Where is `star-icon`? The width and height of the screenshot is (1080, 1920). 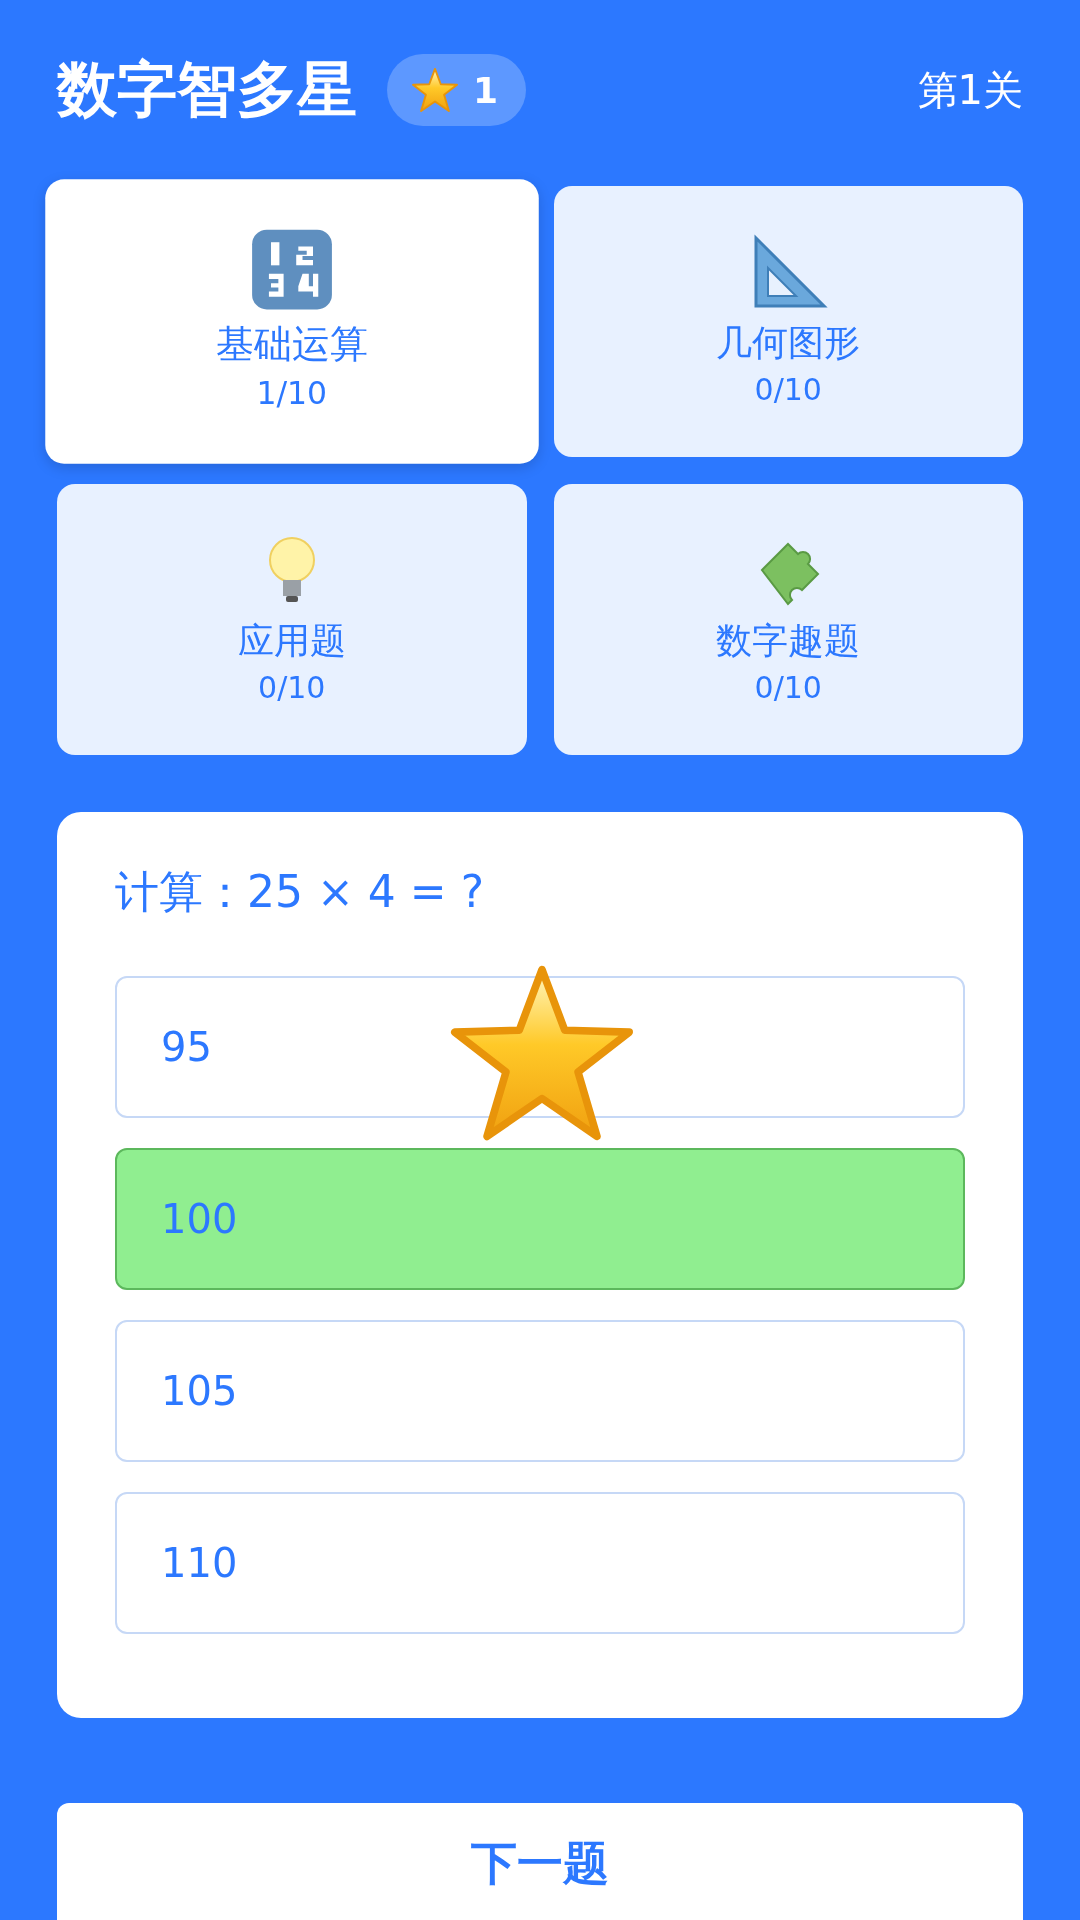 star-icon is located at coordinates (435, 90).